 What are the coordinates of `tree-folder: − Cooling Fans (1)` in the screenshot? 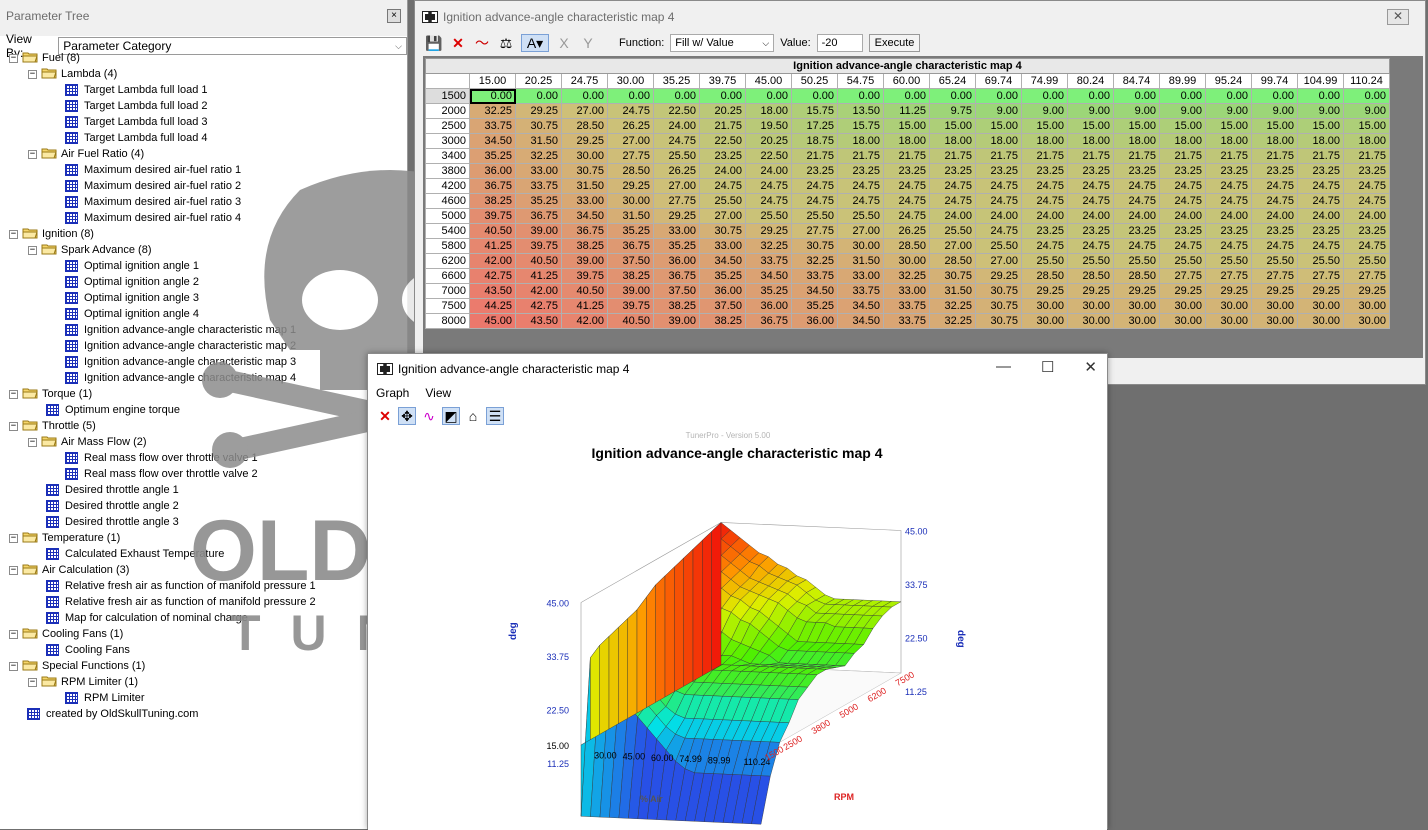 It's located at (66, 634).